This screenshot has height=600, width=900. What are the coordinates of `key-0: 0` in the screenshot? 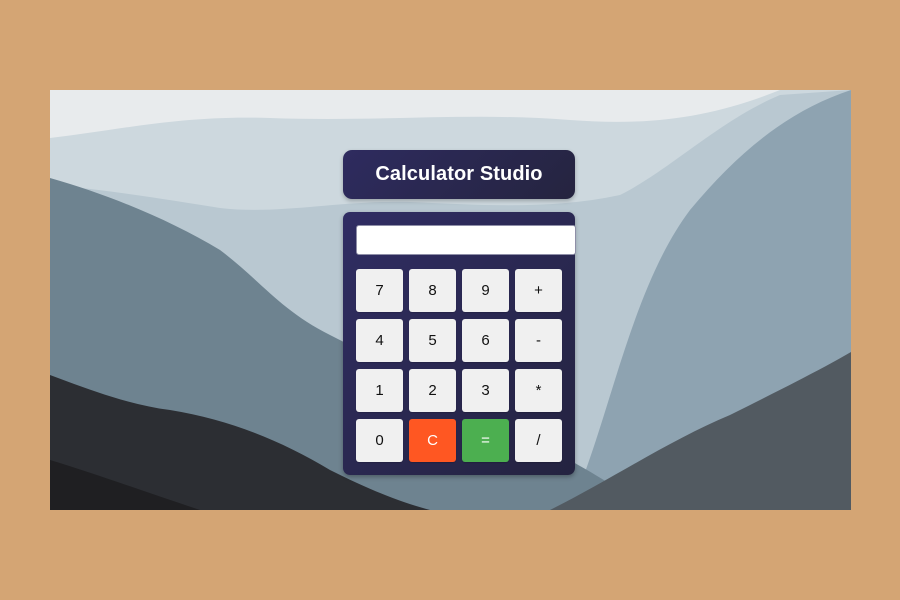 It's located at (379, 440).